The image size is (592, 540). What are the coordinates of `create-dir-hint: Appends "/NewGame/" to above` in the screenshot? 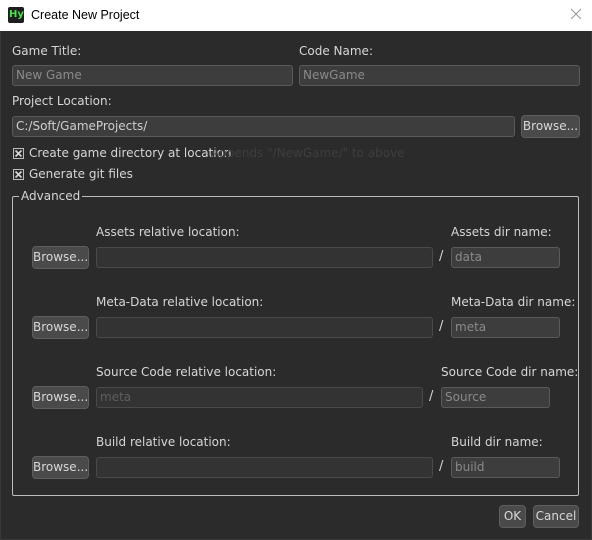 It's located at (308, 153).